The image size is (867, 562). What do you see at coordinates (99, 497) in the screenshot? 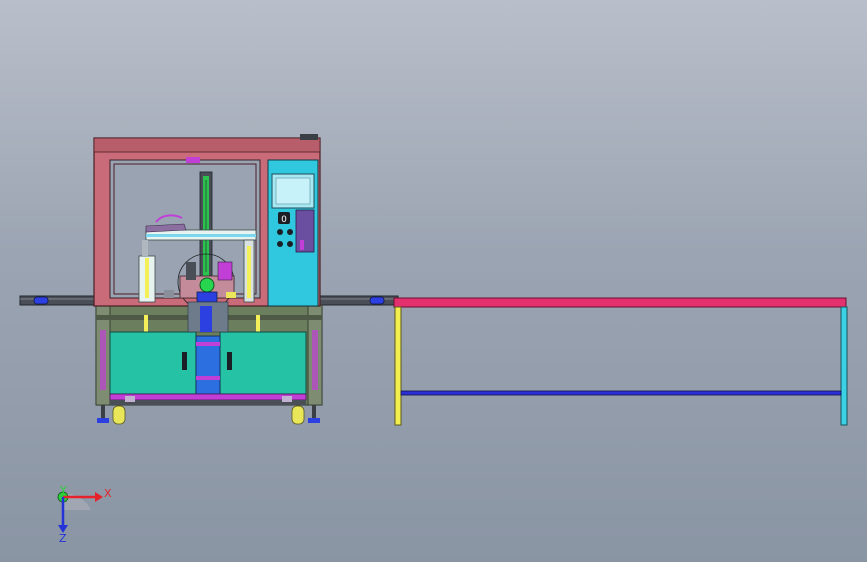
I see `x-axis-arrowhead` at bounding box center [99, 497].